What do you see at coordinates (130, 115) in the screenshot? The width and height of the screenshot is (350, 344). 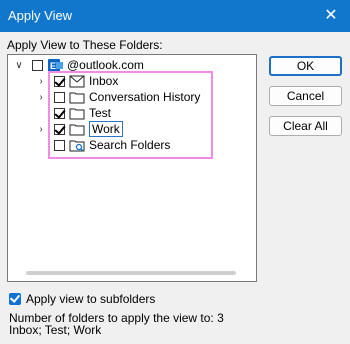 I see `highlight-box` at bounding box center [130, 115].